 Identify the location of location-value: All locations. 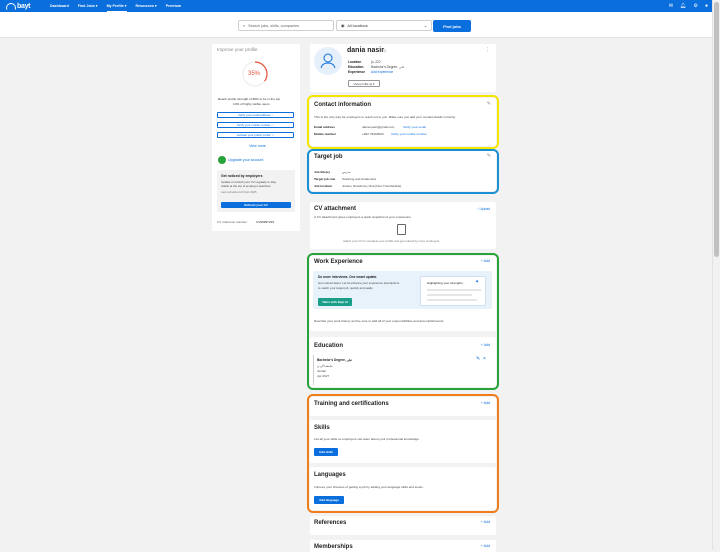
(357, 25).